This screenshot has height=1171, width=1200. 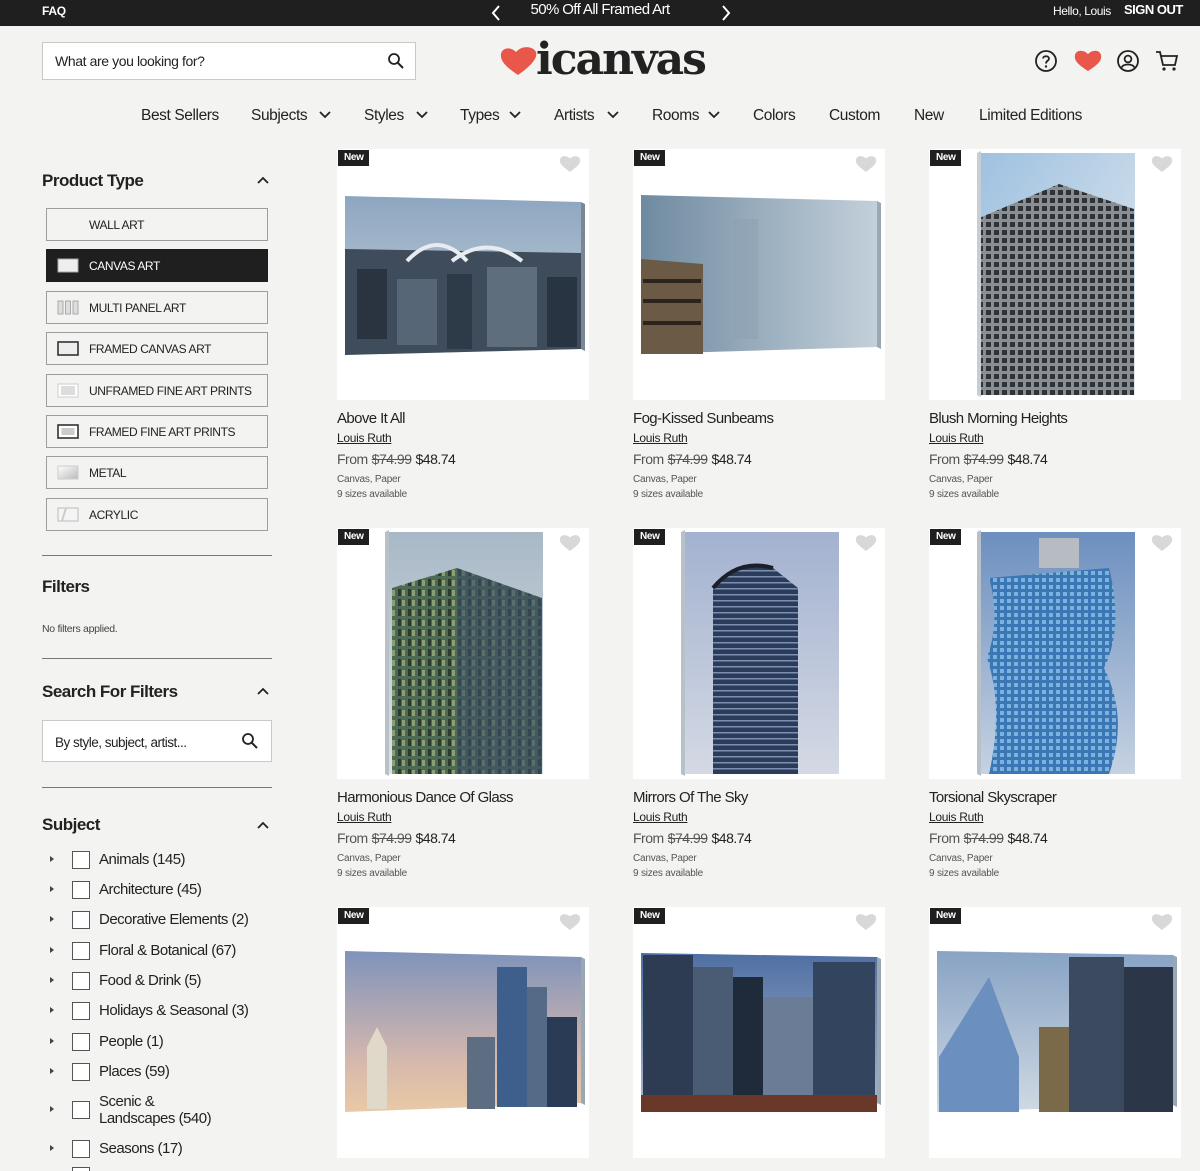 I want to click on chevron-right-icon, so click(x=726, y=13).